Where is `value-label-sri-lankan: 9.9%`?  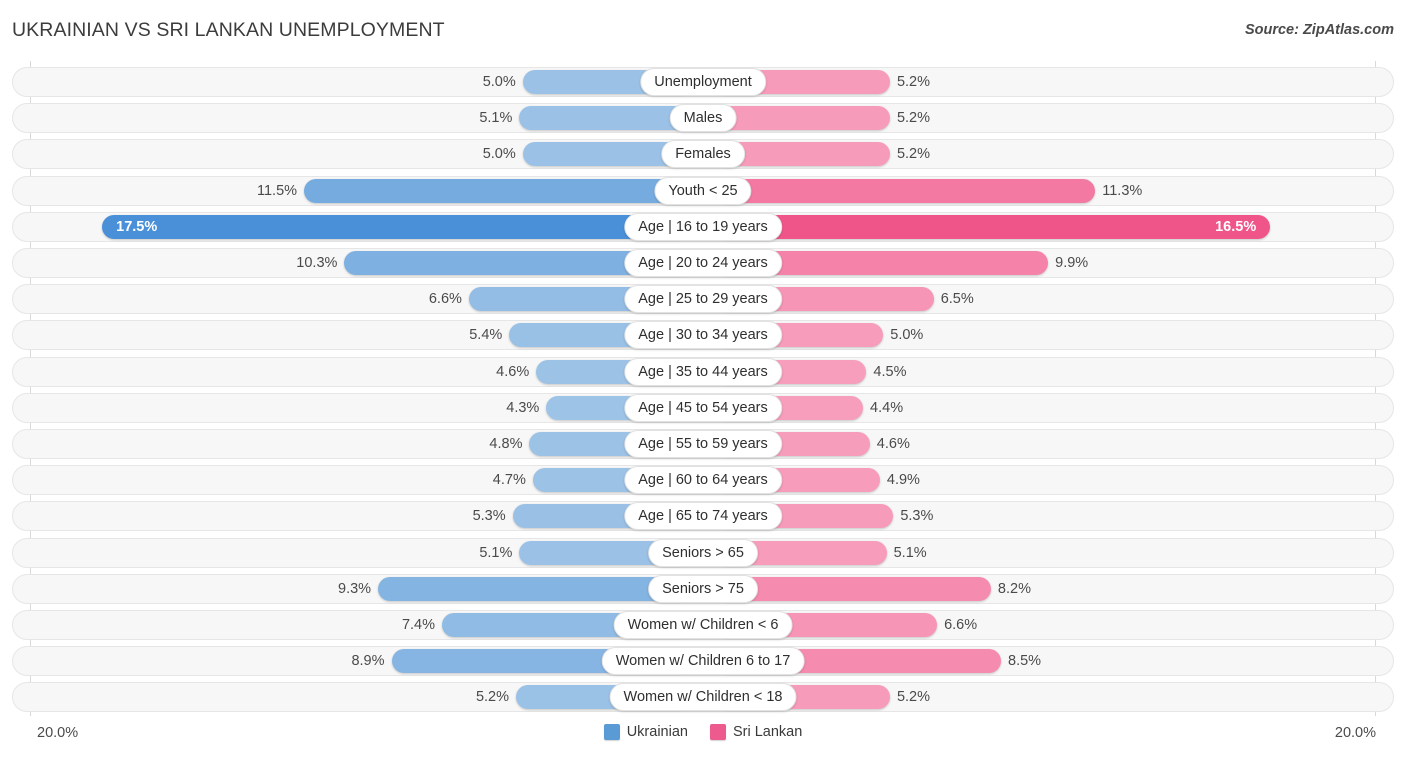 value-label-sri-lankan: 9.9% is located at coordinates (1072, 263).